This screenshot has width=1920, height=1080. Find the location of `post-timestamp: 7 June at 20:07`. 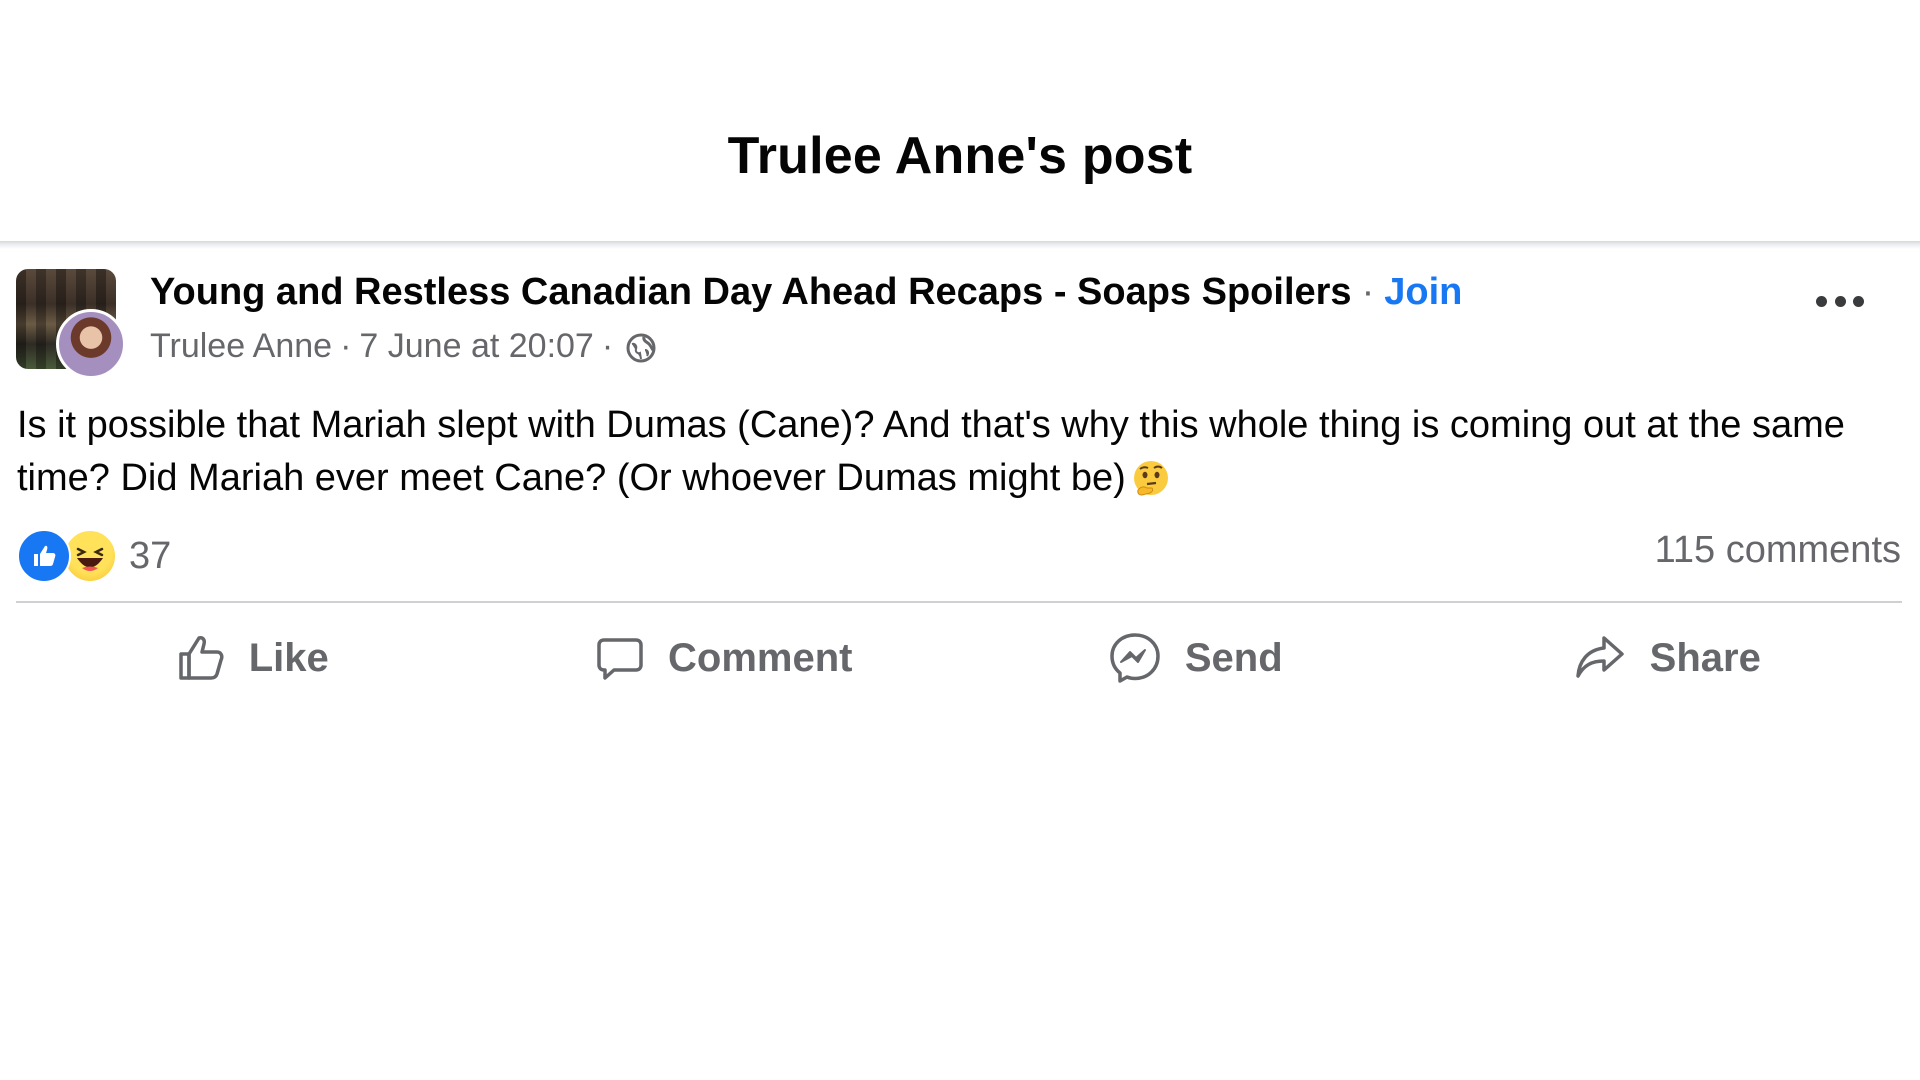

post-timestamp: 7 June at 20:07 is located at coordinates (476, 346).